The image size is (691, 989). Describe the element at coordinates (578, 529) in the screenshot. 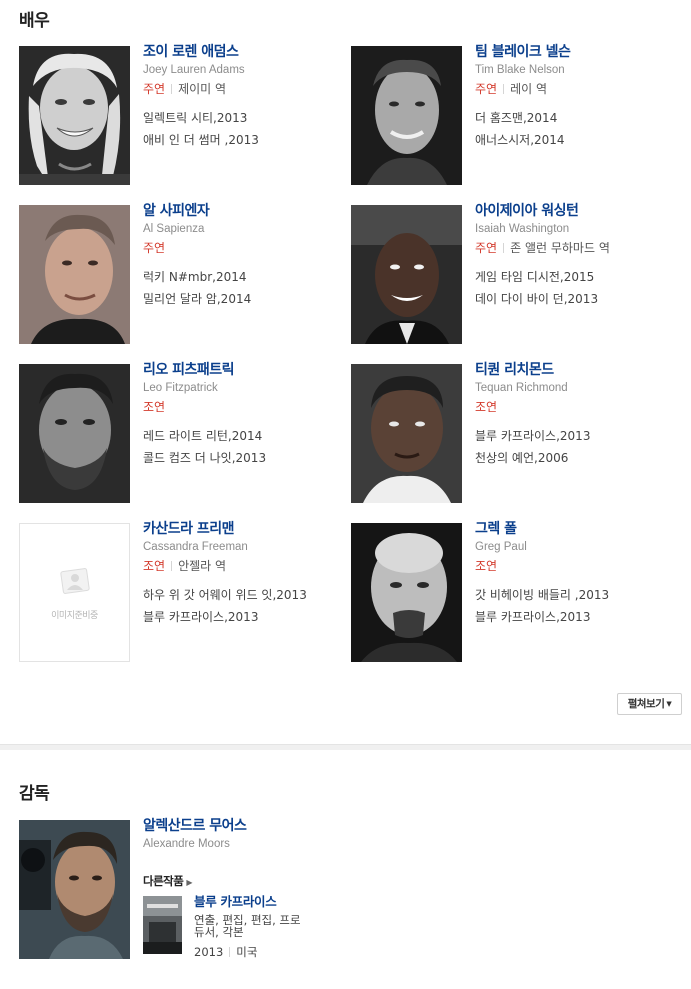

I see `actor-name-link: 그렉 폴` at that location.